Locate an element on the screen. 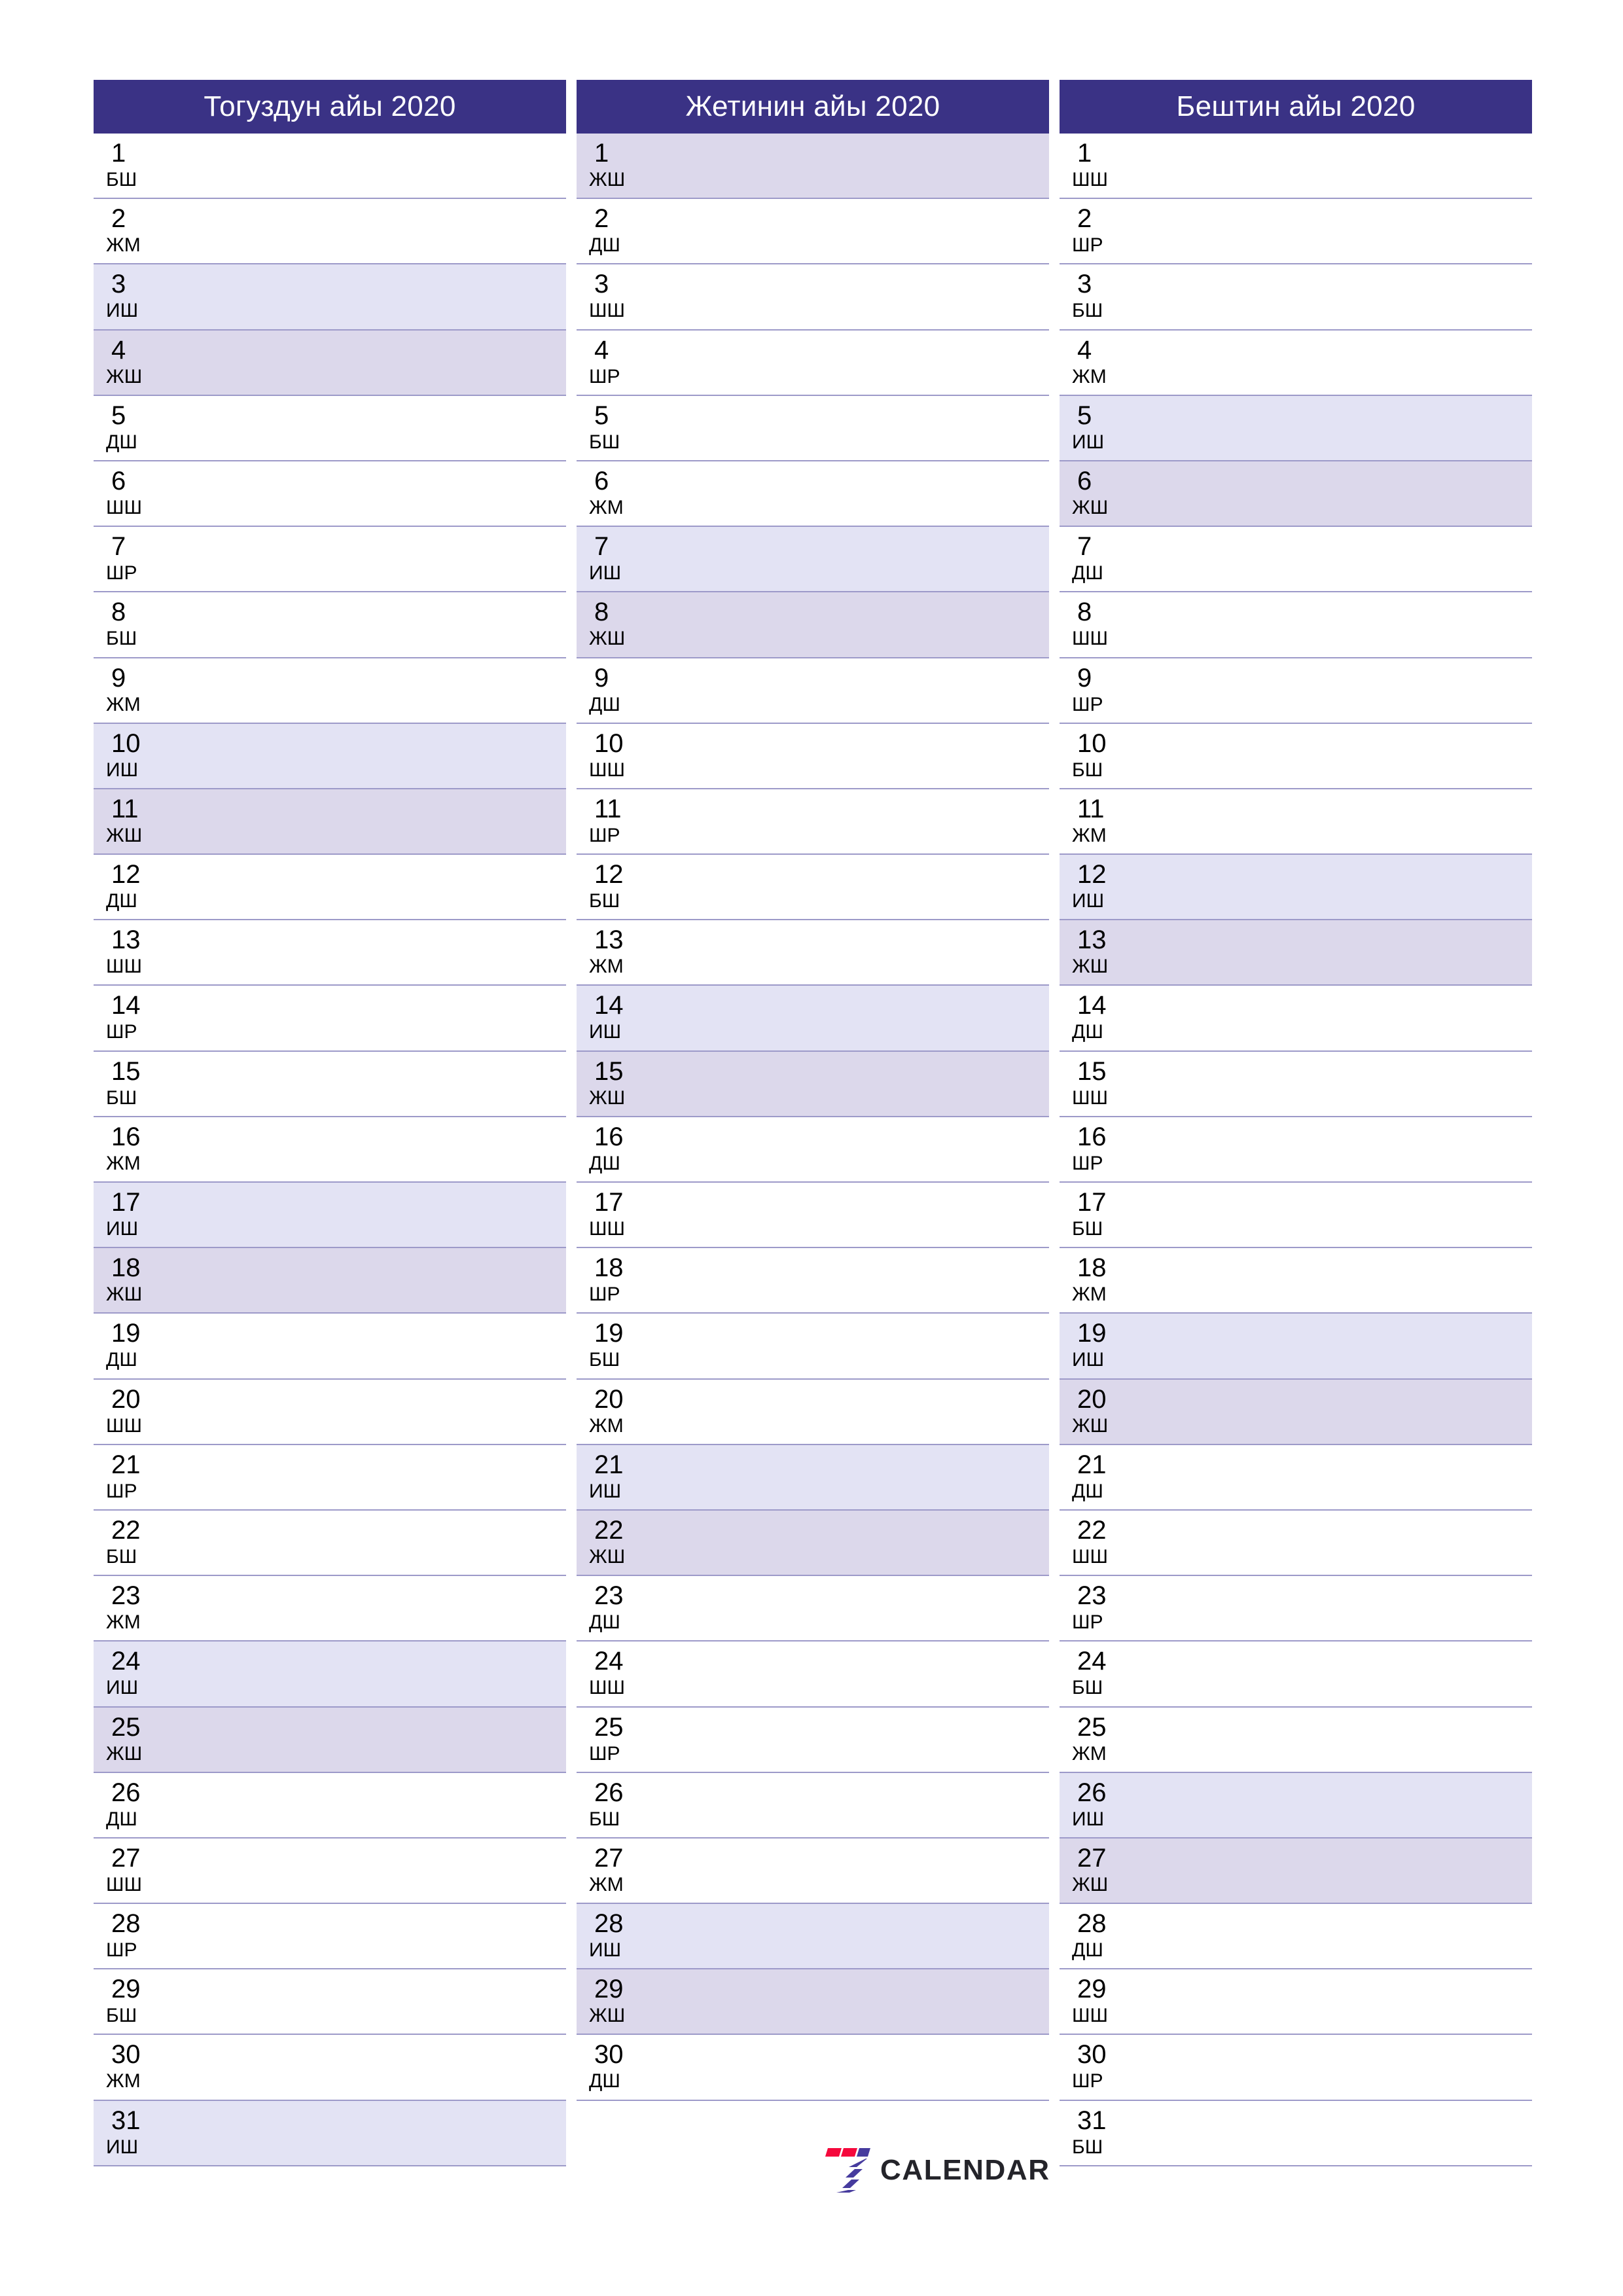 The height and width of the screenshot is (2296, 1623). day-row: 24 БШ is located at coordinates (1296, 1674).